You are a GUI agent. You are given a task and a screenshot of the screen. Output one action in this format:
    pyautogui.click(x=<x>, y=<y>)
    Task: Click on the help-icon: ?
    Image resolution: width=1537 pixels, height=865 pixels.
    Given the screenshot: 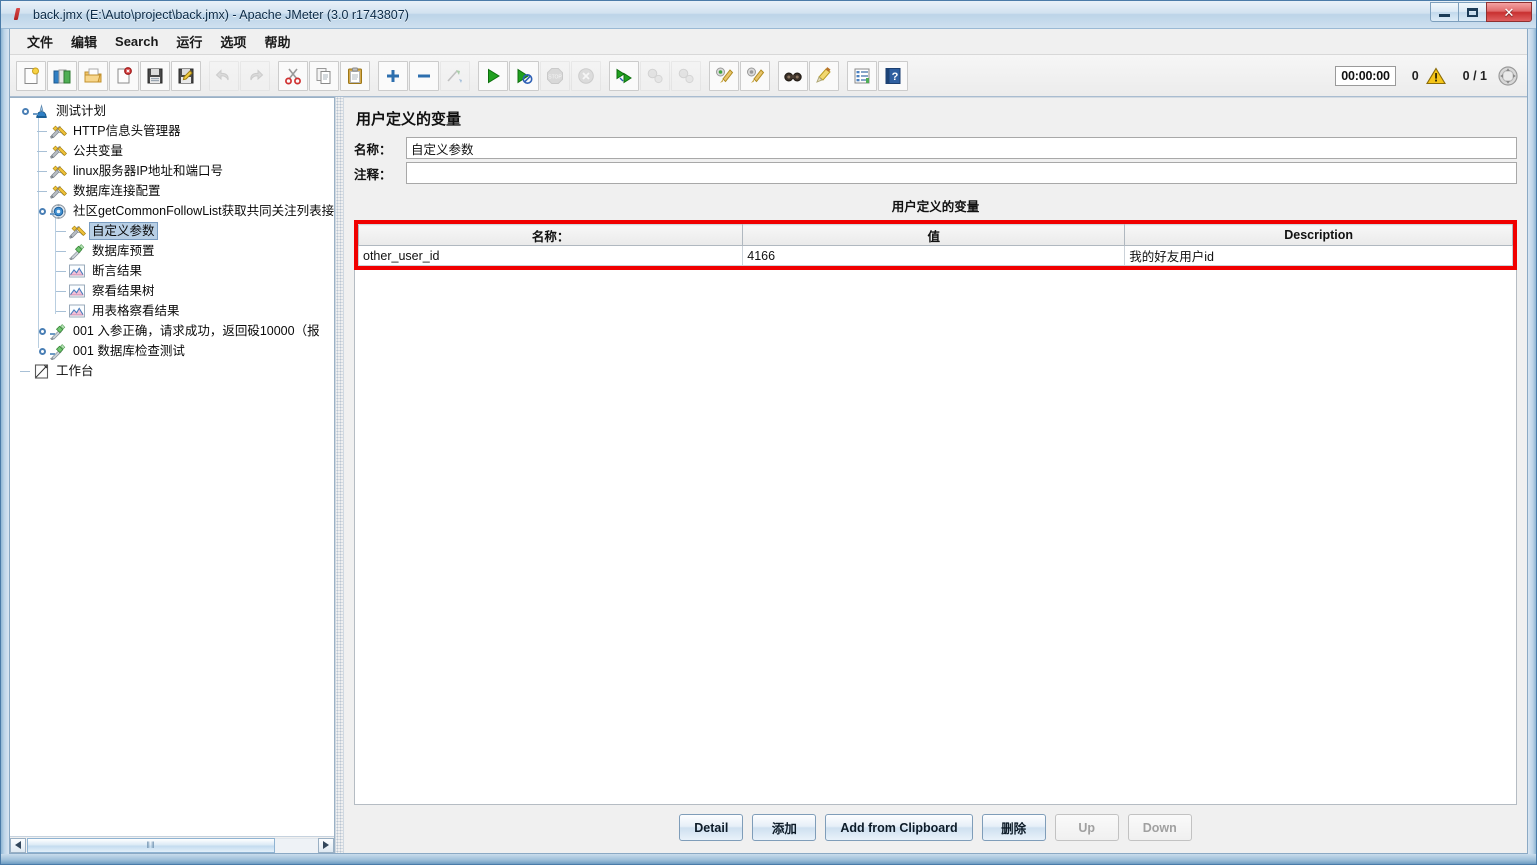 What is the action you would take?
    pyautogui.click(x=893, y=75)
    